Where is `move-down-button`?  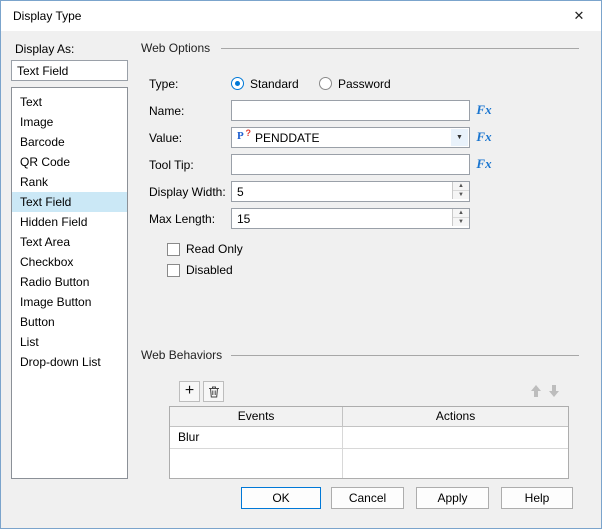 move-down-button is located at coordinates (554, 391).